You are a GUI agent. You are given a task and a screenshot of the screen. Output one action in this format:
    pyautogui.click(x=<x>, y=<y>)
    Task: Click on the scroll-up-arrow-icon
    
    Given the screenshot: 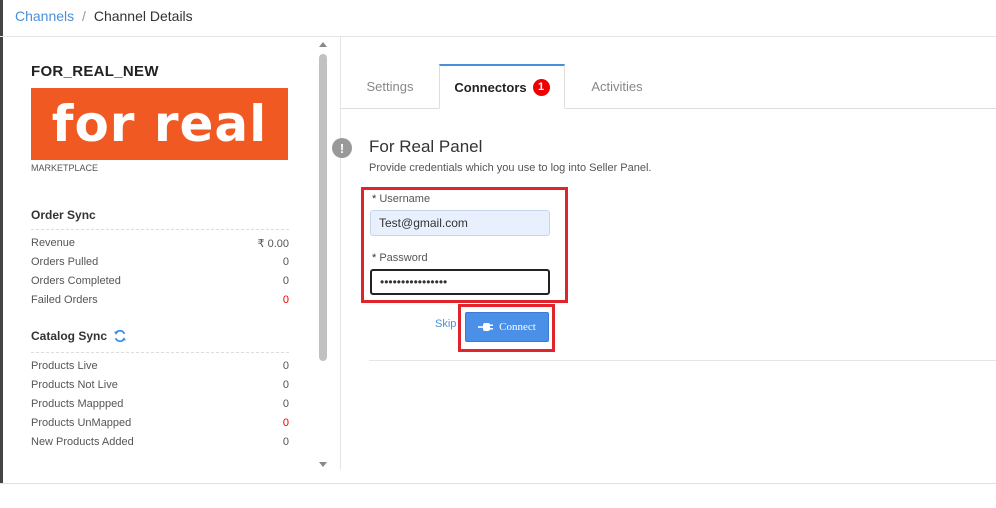 What is the action you would take?
    pyautogui.click(x=323, y=44)
    